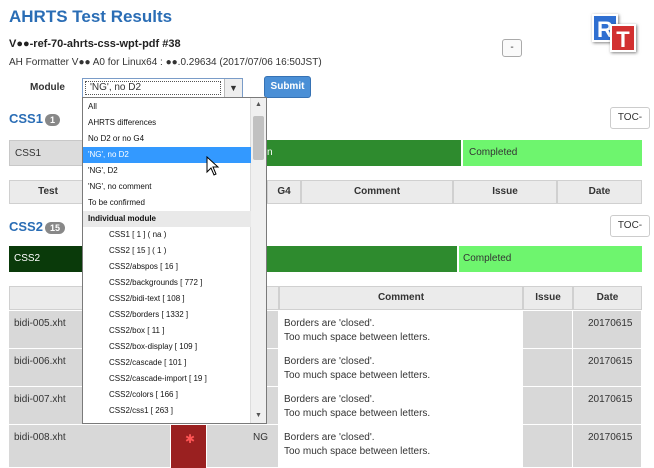 The height and width of the screenshot is (468, 654). What do you see at coordinates (260, 437) in the screenshot?
I see `result-text: NG` at bounding box center [260, 437].